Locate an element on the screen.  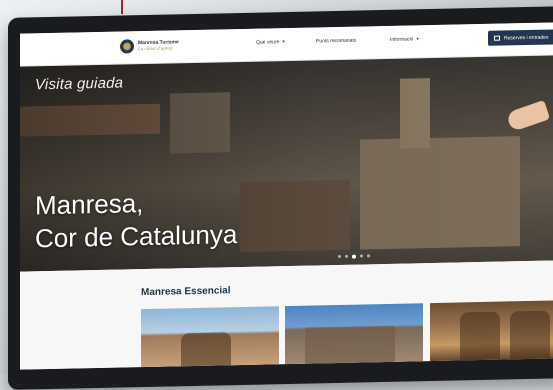
logo-tagline: La ciutat d'aprop is located at coordinates (155, 49).